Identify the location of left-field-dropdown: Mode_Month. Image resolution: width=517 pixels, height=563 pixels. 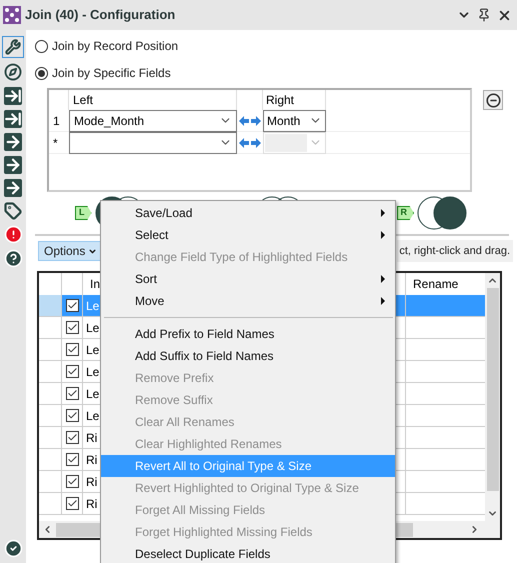
(153, 121).